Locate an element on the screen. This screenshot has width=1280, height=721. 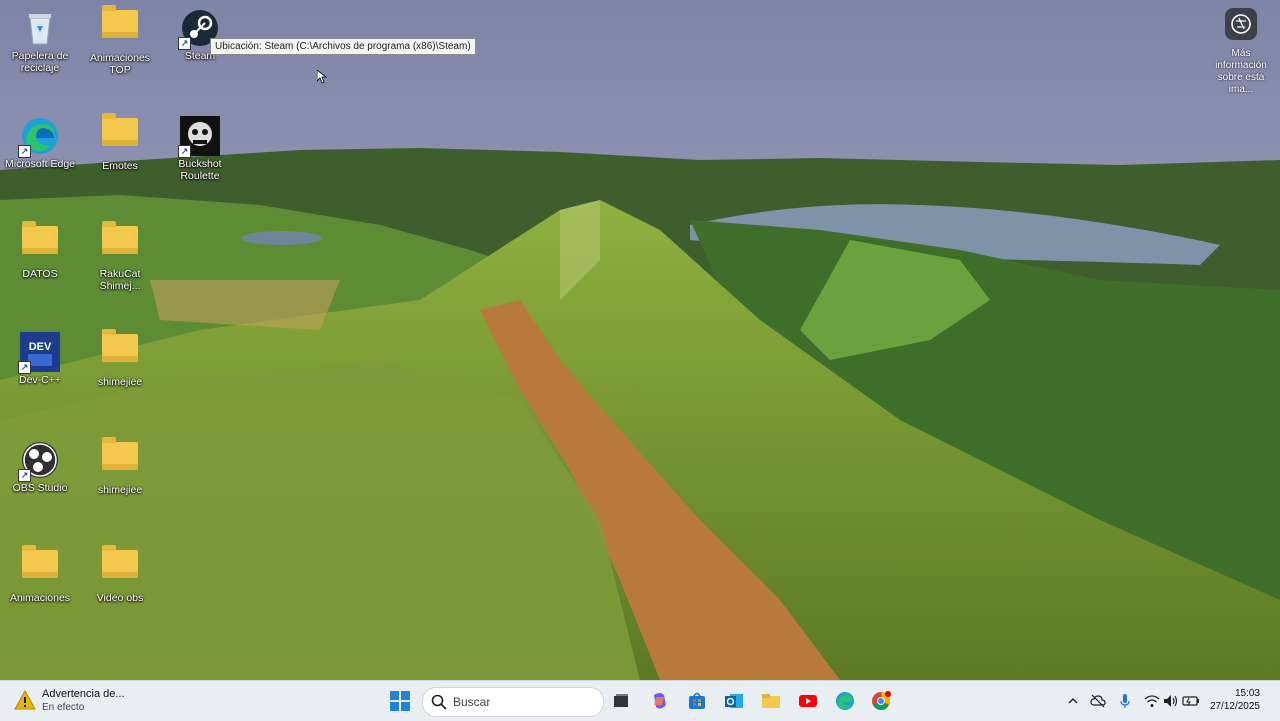
edge-icon is located at coordinates (845, 701).